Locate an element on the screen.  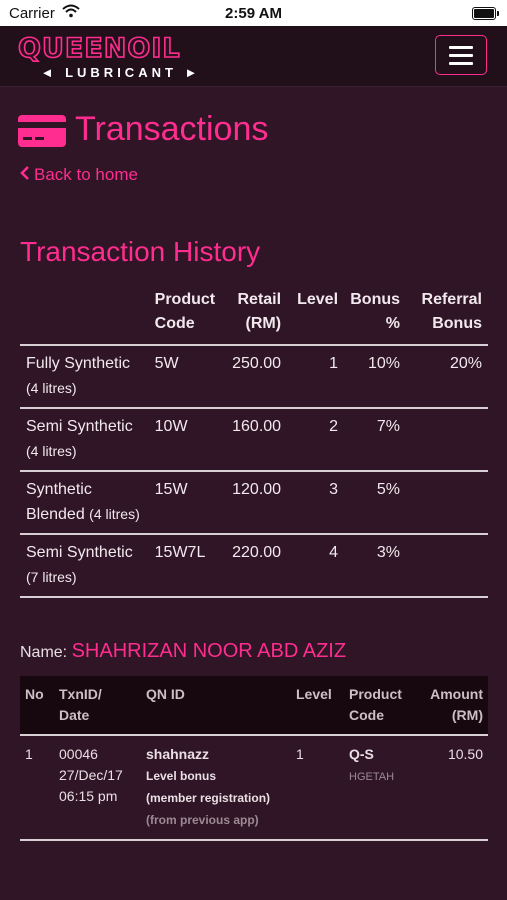
logo-title: QUEENOIL is located at coordinates (99, 48).